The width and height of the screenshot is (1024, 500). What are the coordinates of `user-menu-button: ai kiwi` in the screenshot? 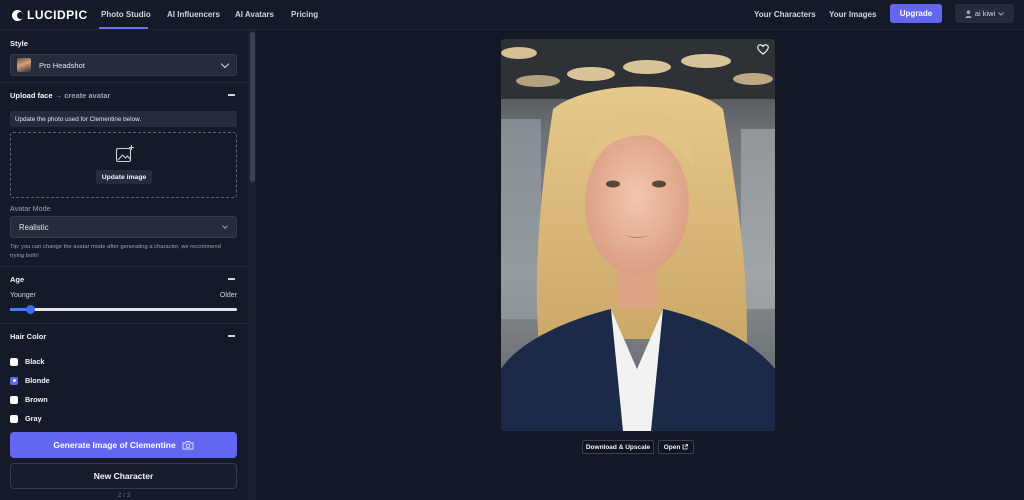 It's located at (984, 13).